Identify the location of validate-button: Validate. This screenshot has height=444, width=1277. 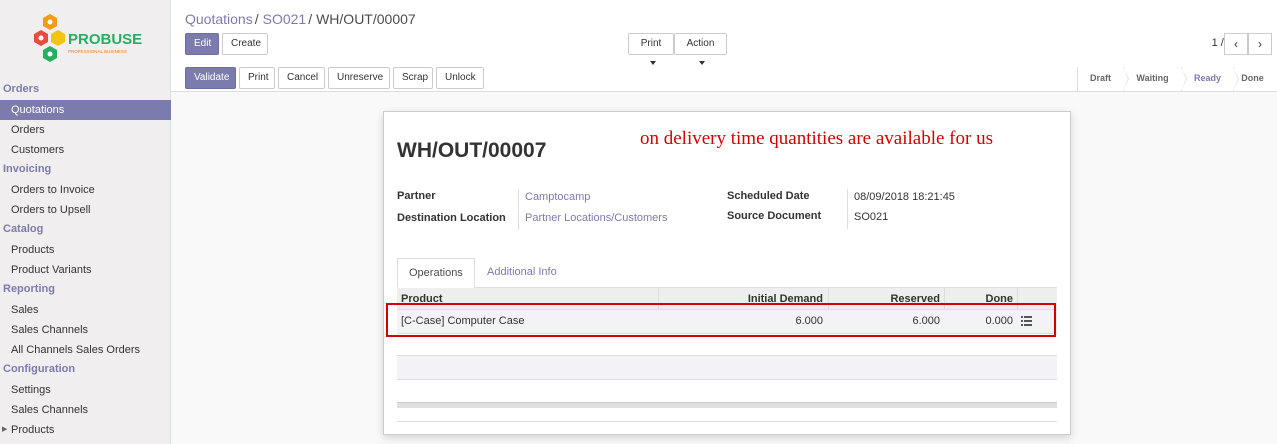
(210, 78).